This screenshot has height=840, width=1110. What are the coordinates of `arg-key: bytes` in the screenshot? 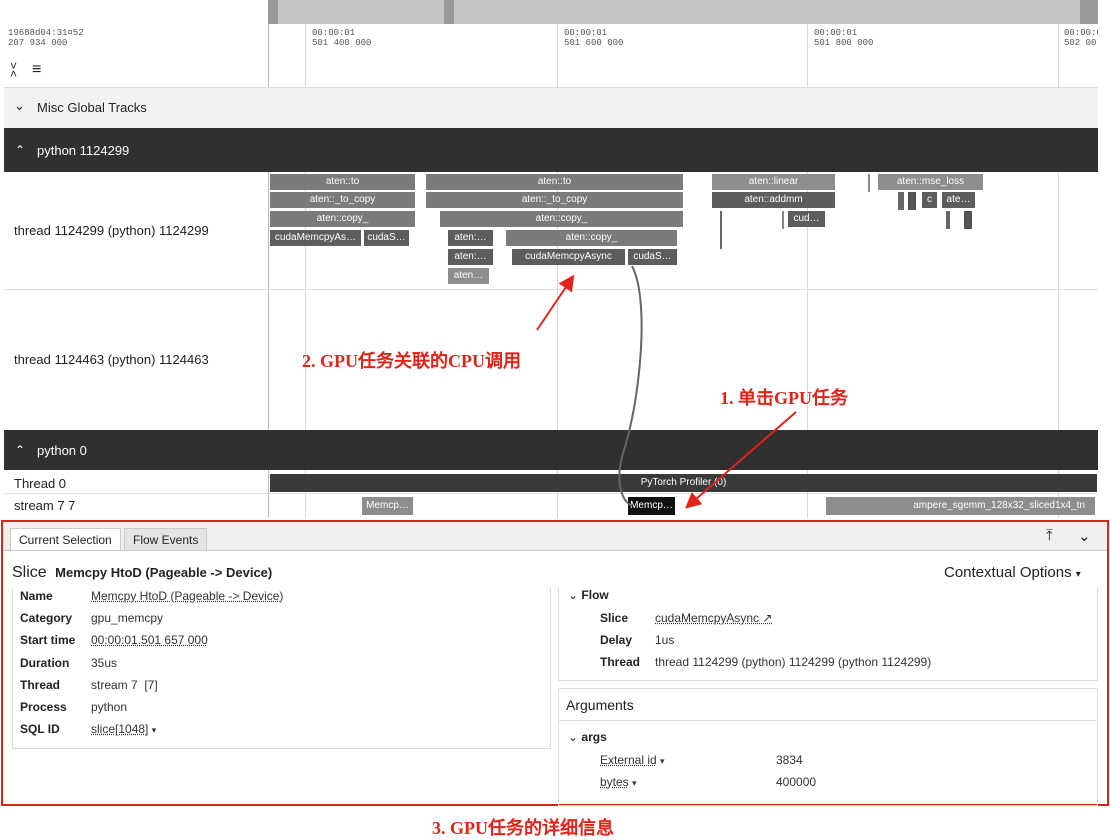 It's located at (614, 782).